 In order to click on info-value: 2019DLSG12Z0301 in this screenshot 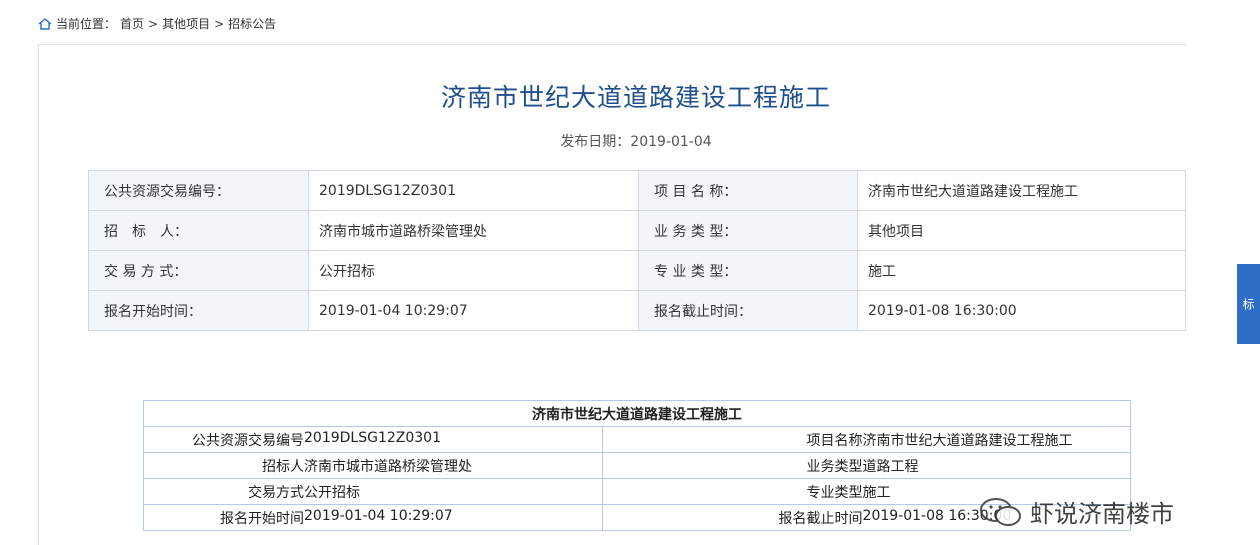, I will do `click(473, 190)`.